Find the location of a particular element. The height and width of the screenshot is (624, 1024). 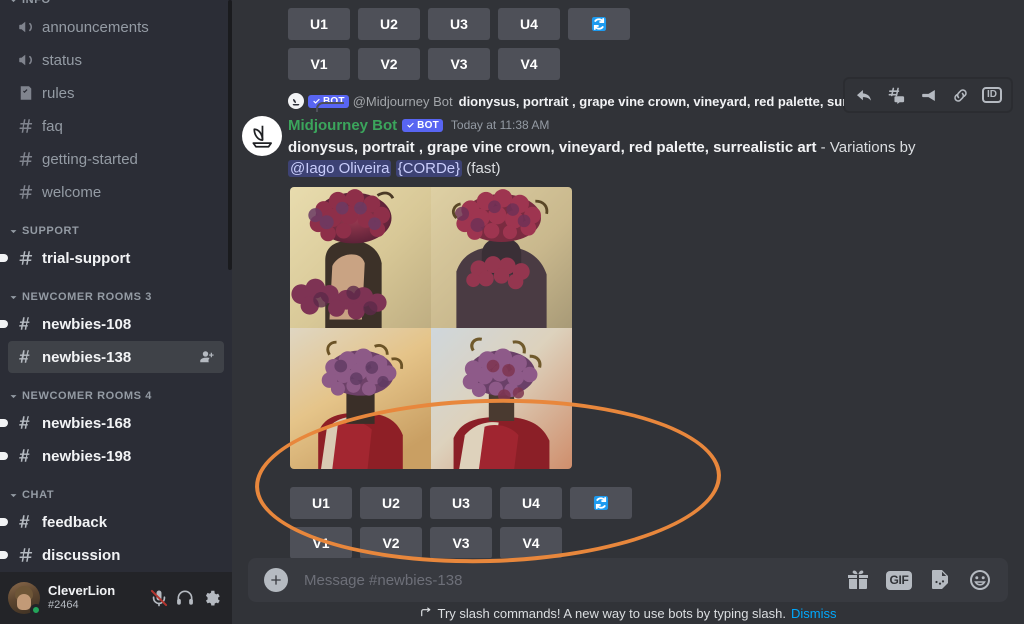

category-header-support: SUPPORT is located at coordinates (116, 225).